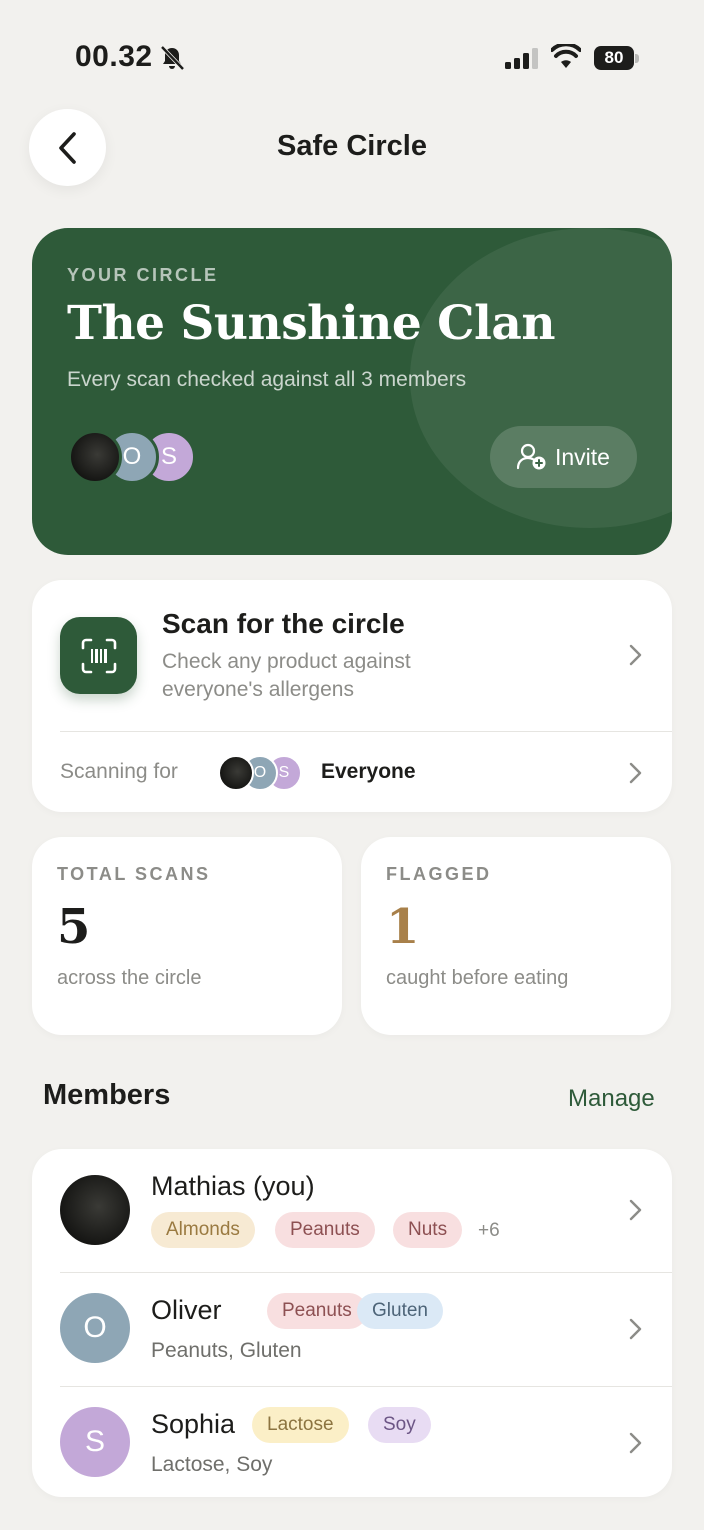 Image resolution: width=704 pixels, height=1530 pixels. What do you see at coordinates (187, 936) in the screenshot?
I see `stat-total-scans: TOTAL SCANS 5 across the circle` at bounding box center [187, 936].